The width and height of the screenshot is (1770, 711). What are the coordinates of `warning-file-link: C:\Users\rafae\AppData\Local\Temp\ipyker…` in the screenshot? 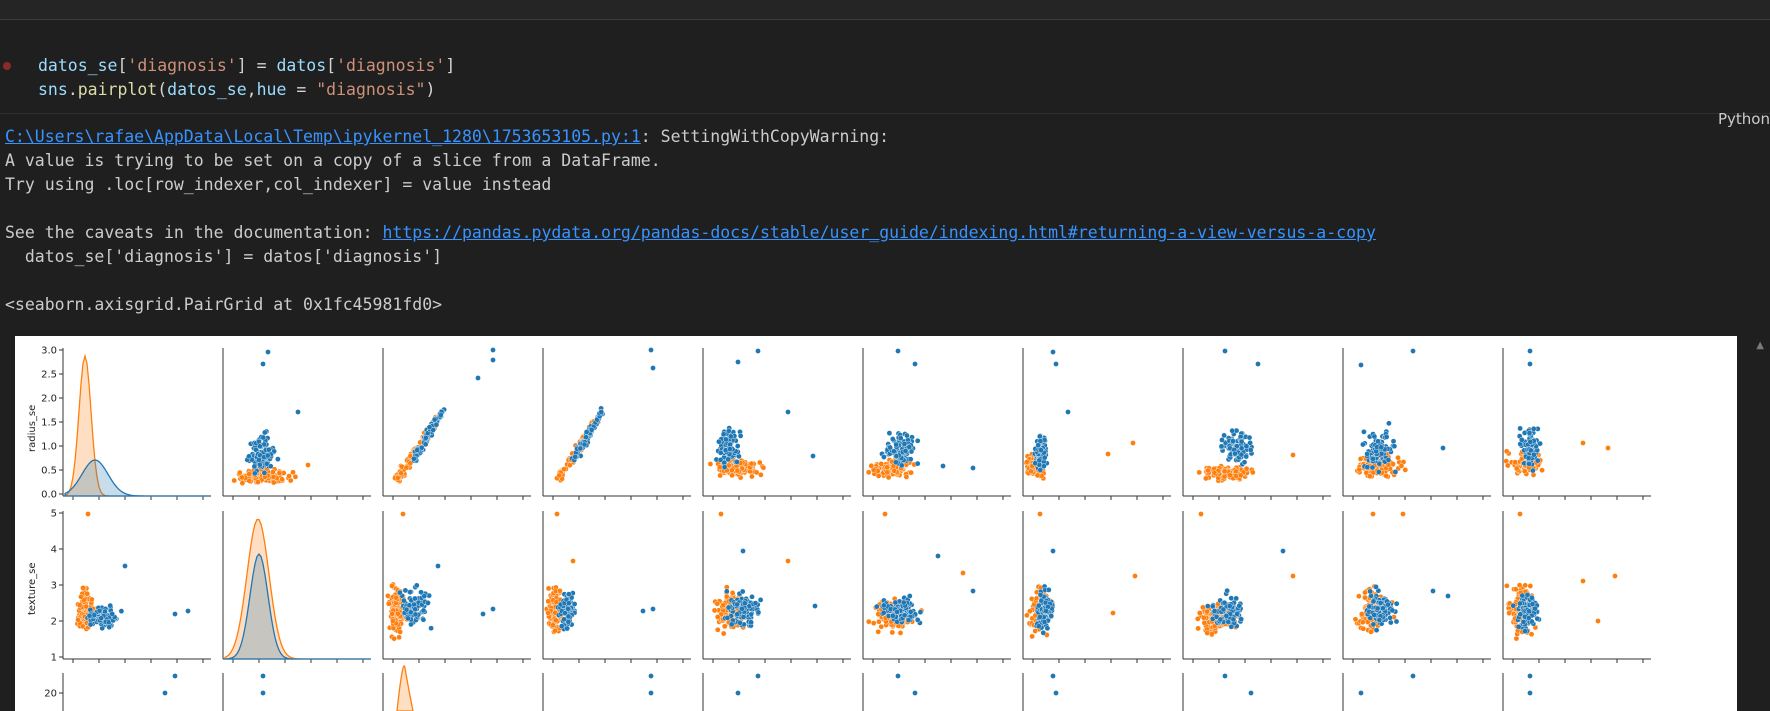 It's located at (323, 136).